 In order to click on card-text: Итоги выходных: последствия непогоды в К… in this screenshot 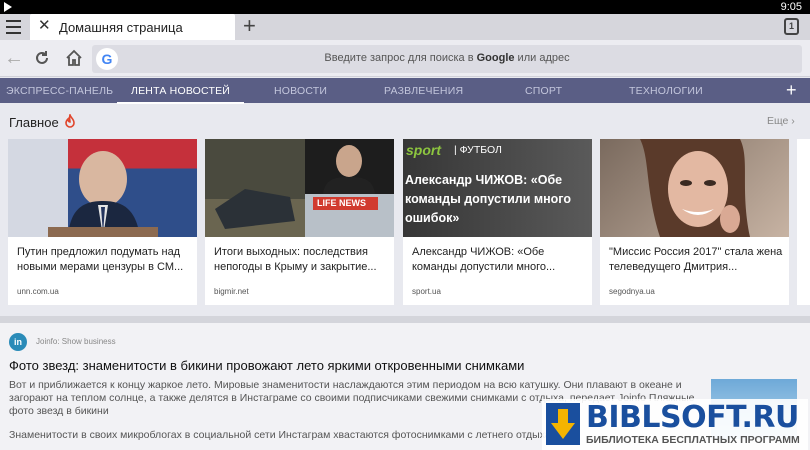, I will do `click(295, 259)`.